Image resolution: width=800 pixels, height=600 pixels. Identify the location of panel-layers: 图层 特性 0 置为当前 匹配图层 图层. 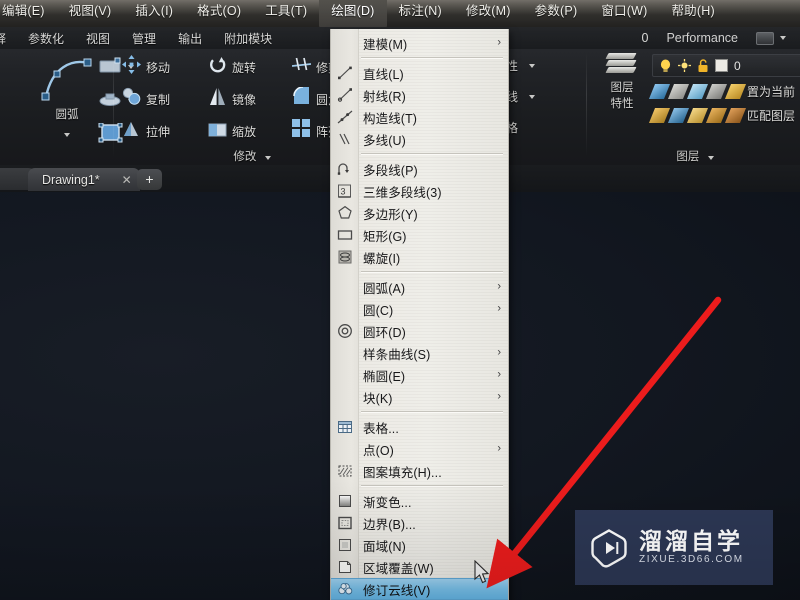
(695, 107).